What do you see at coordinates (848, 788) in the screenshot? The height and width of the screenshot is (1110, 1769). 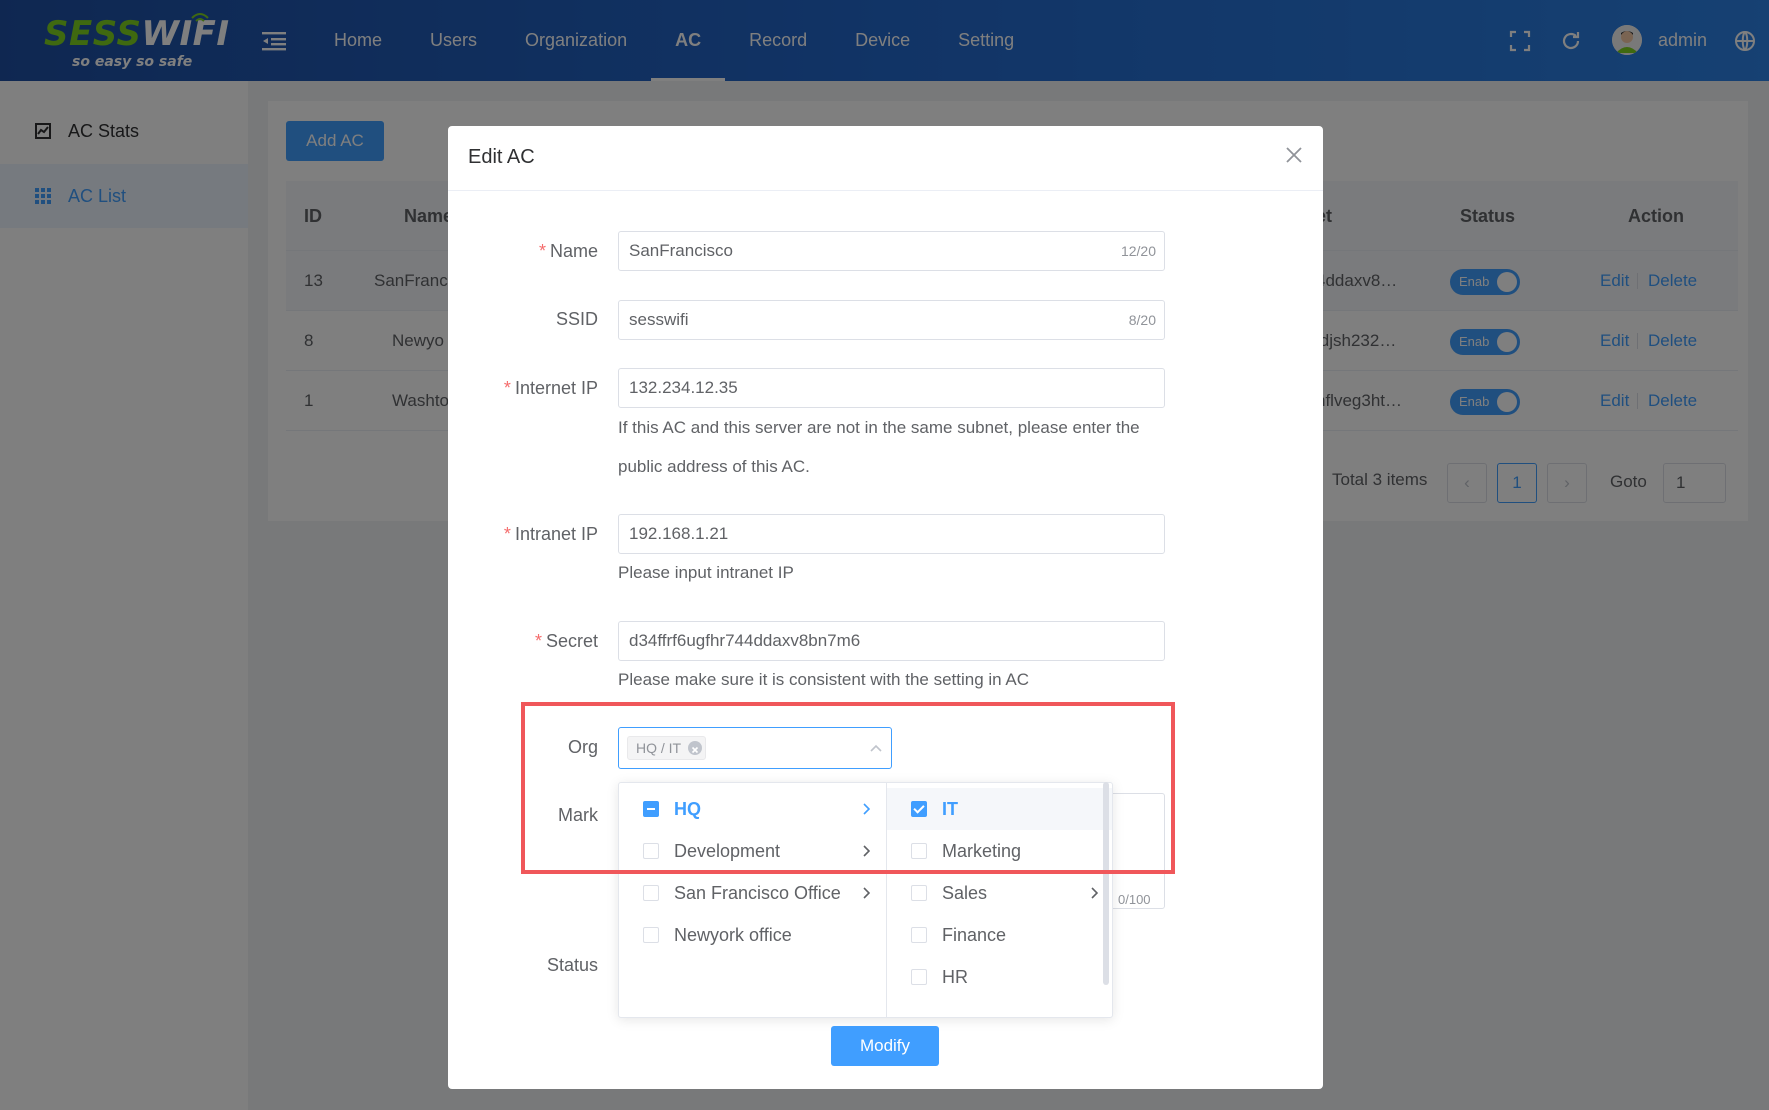 I see `annotation-highlight-box` at bounding box center [848, 788].